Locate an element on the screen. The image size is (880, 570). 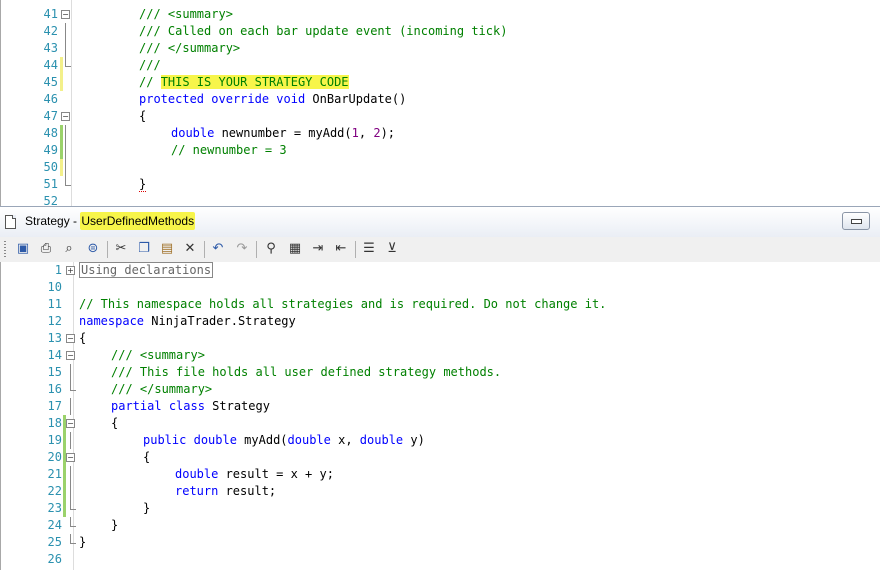
editor-toolbar: ▣ ⎙ ⌕ ⊜ ✂ ❐ ▤ ✕ ↶ ↷ ⚲ ▦ ⇥ ⇤ ☰ ⊻ is located at coordinates (440, 250).